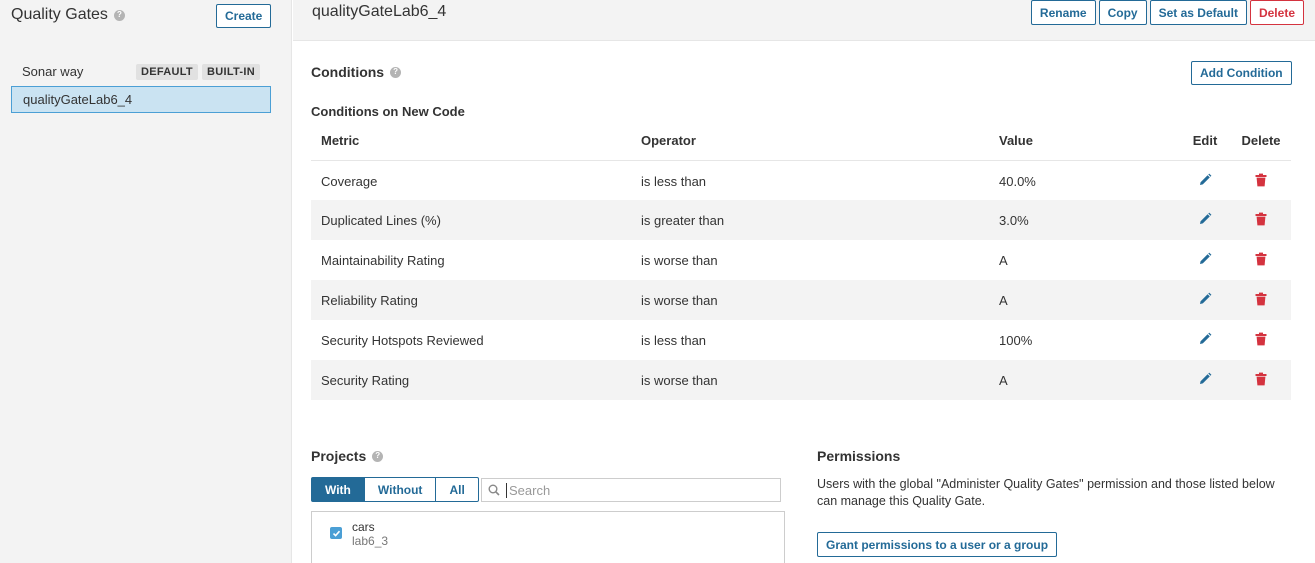  I want to click on gate-item-sonar-way: Sonar way DEFAULT BUILT-IN, so click(141, 71).